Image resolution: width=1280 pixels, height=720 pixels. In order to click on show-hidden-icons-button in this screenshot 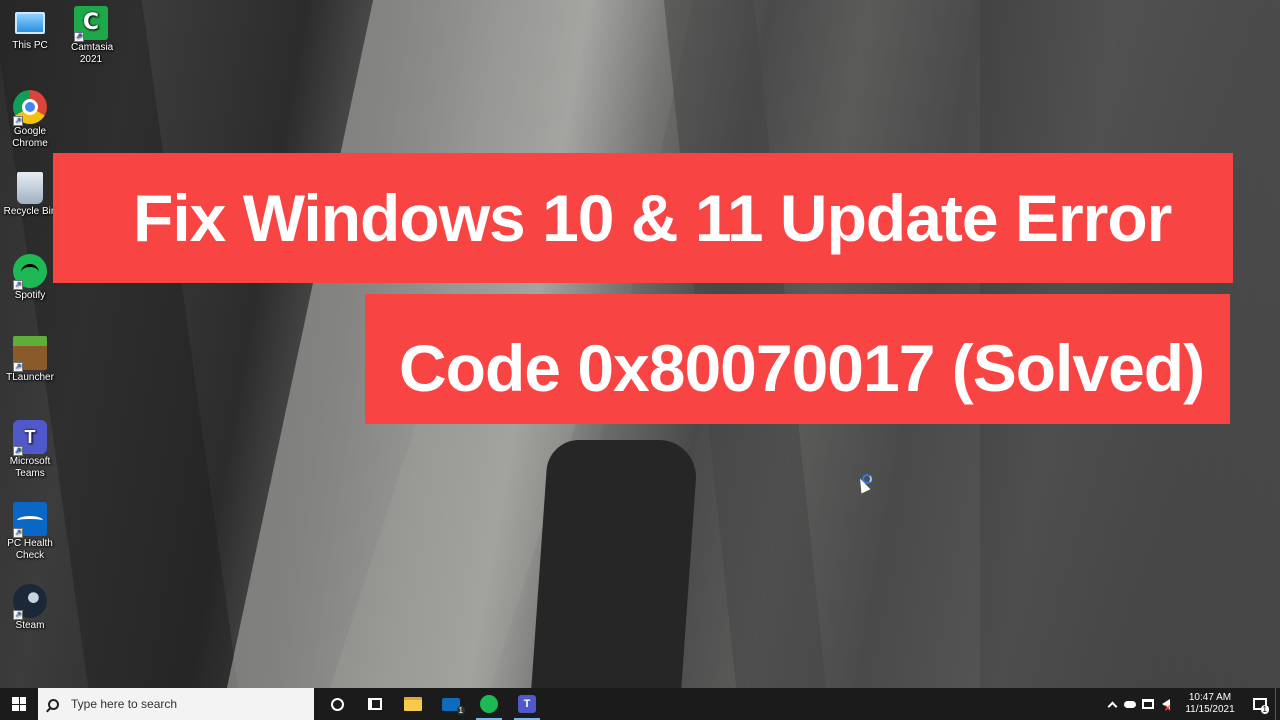, I will do `click(1112, 704)`.